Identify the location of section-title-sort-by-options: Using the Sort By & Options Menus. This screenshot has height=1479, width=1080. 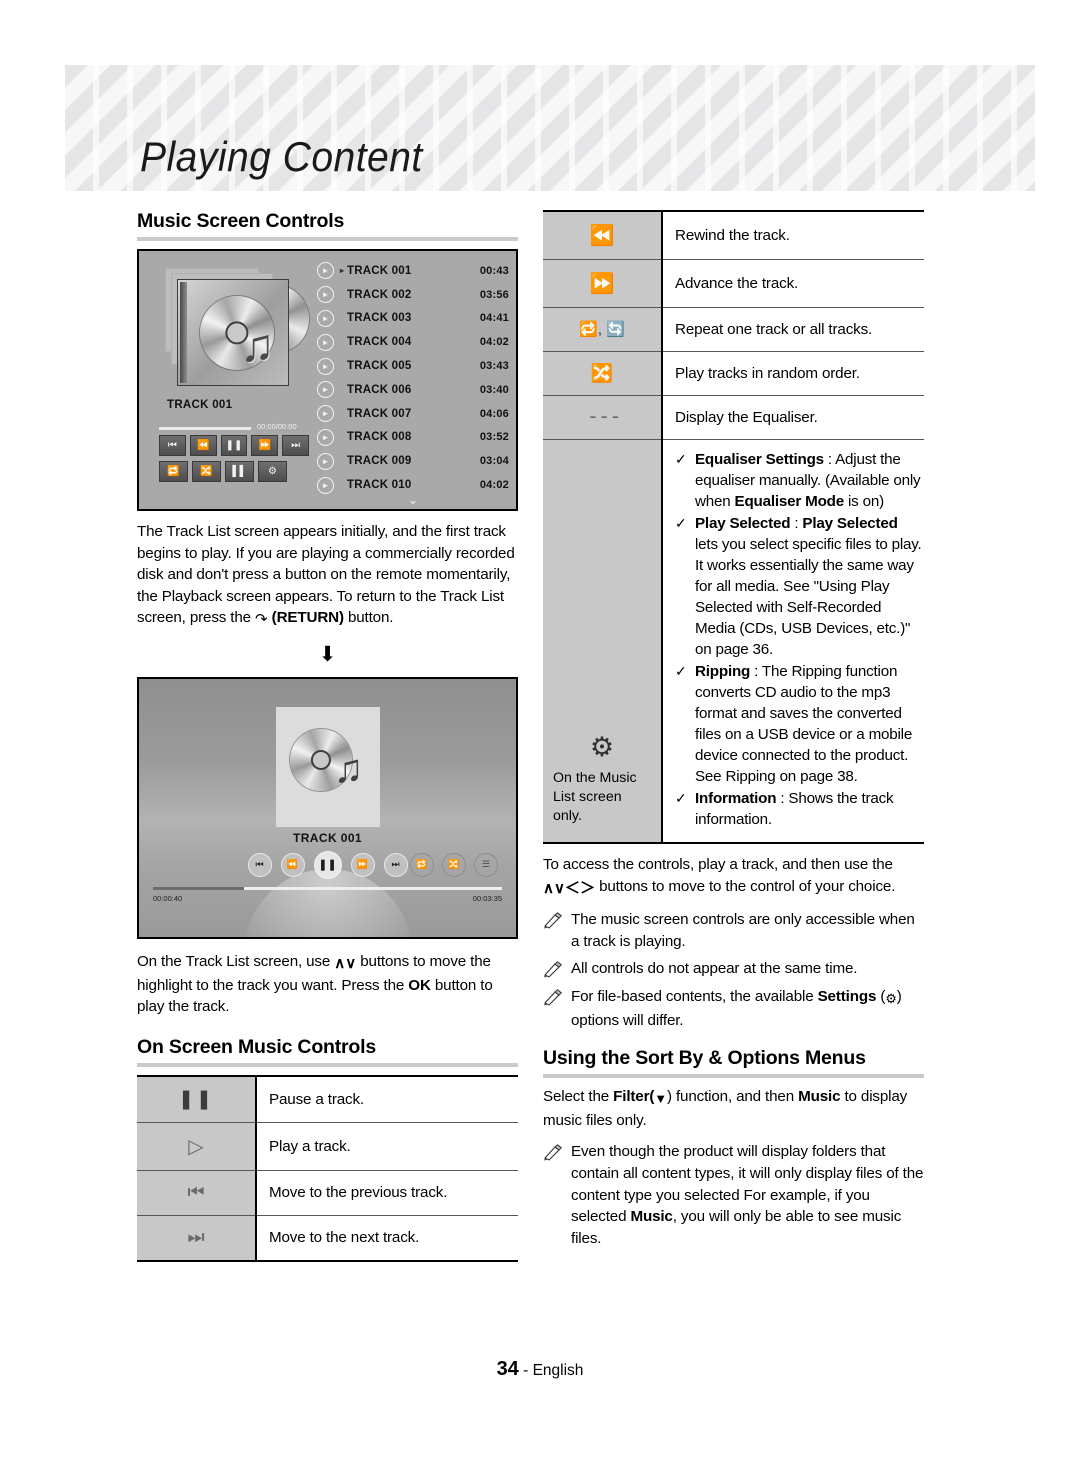
(704, 1058).